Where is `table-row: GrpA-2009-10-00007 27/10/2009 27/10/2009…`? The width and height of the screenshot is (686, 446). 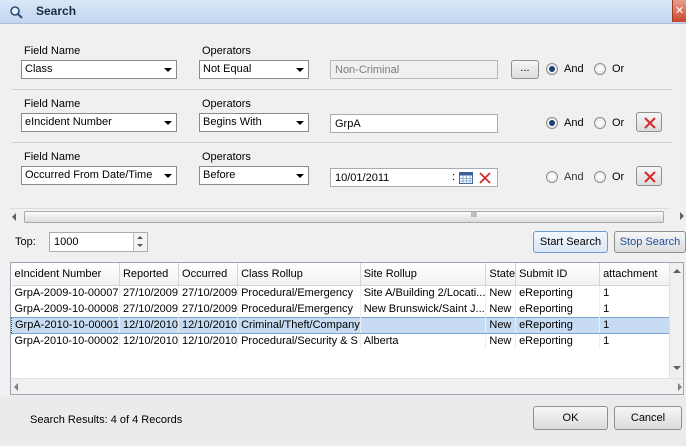 table-row: GrpA-2009-10-00007 27/10/2009 27/10/2009… is located at coordinates (347, 293).